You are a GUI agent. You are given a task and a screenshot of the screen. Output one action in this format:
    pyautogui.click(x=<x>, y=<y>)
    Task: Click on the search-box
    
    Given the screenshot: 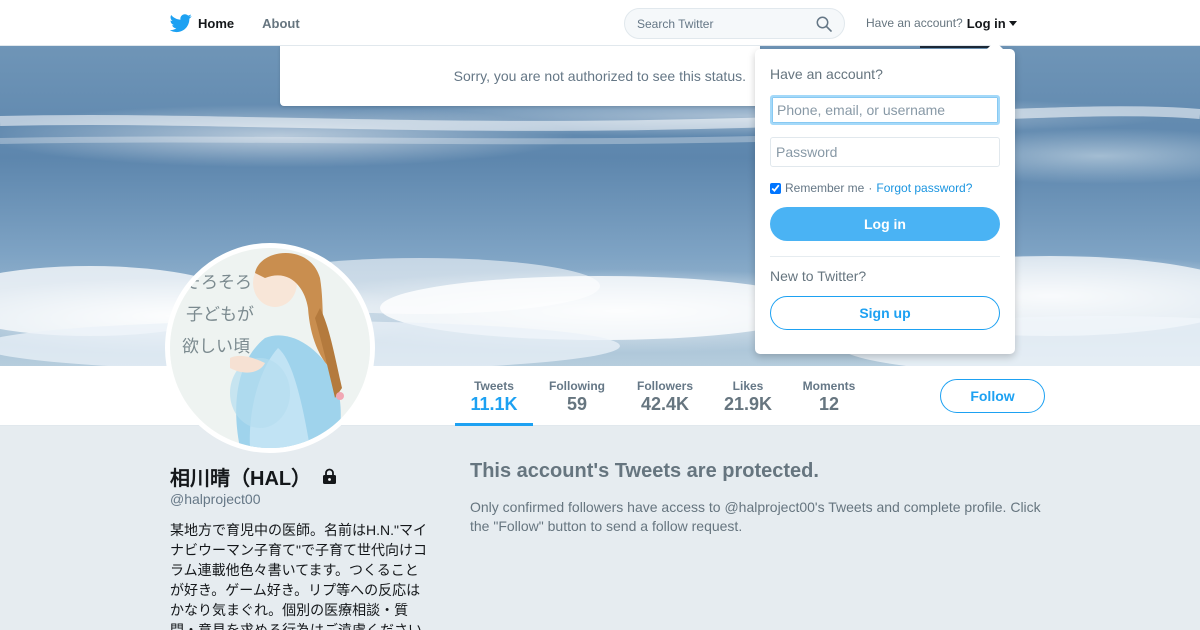 What is the action you would take?
    pyautogui.click(x=734, y=23)
    